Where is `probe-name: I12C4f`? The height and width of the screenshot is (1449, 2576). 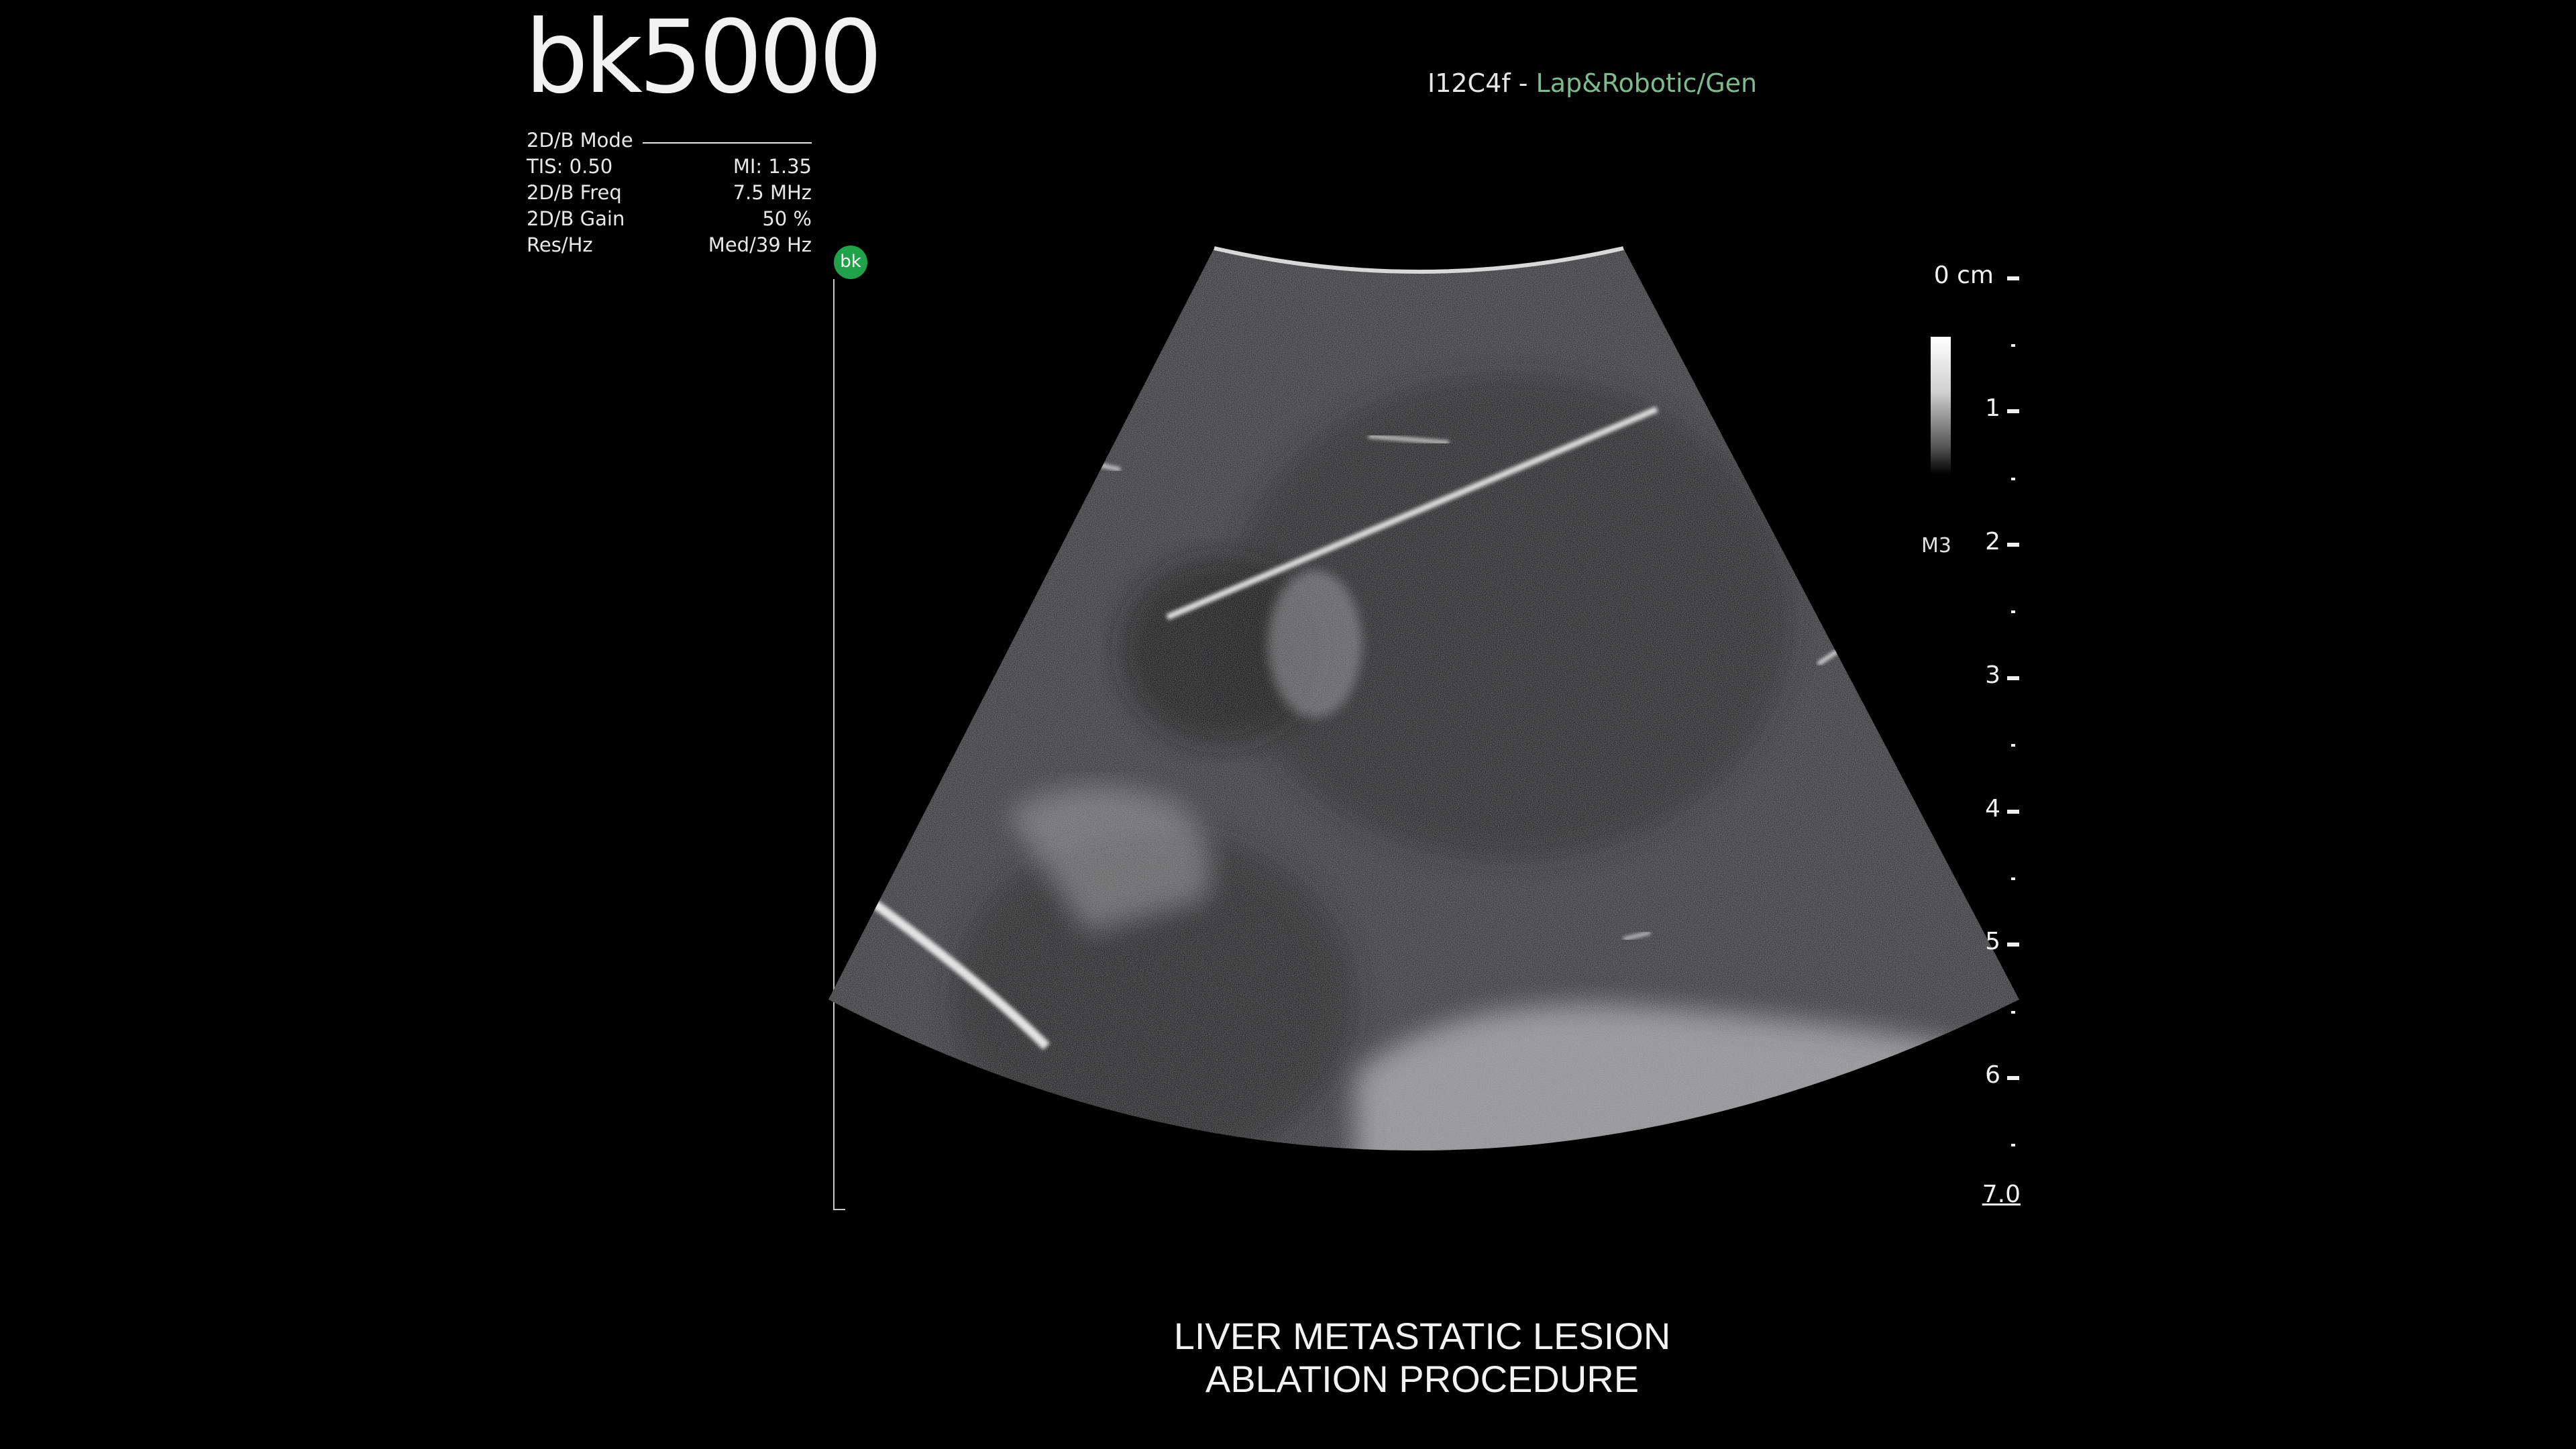 probe-name: I12C4f is located at coordinates (1469, 83).